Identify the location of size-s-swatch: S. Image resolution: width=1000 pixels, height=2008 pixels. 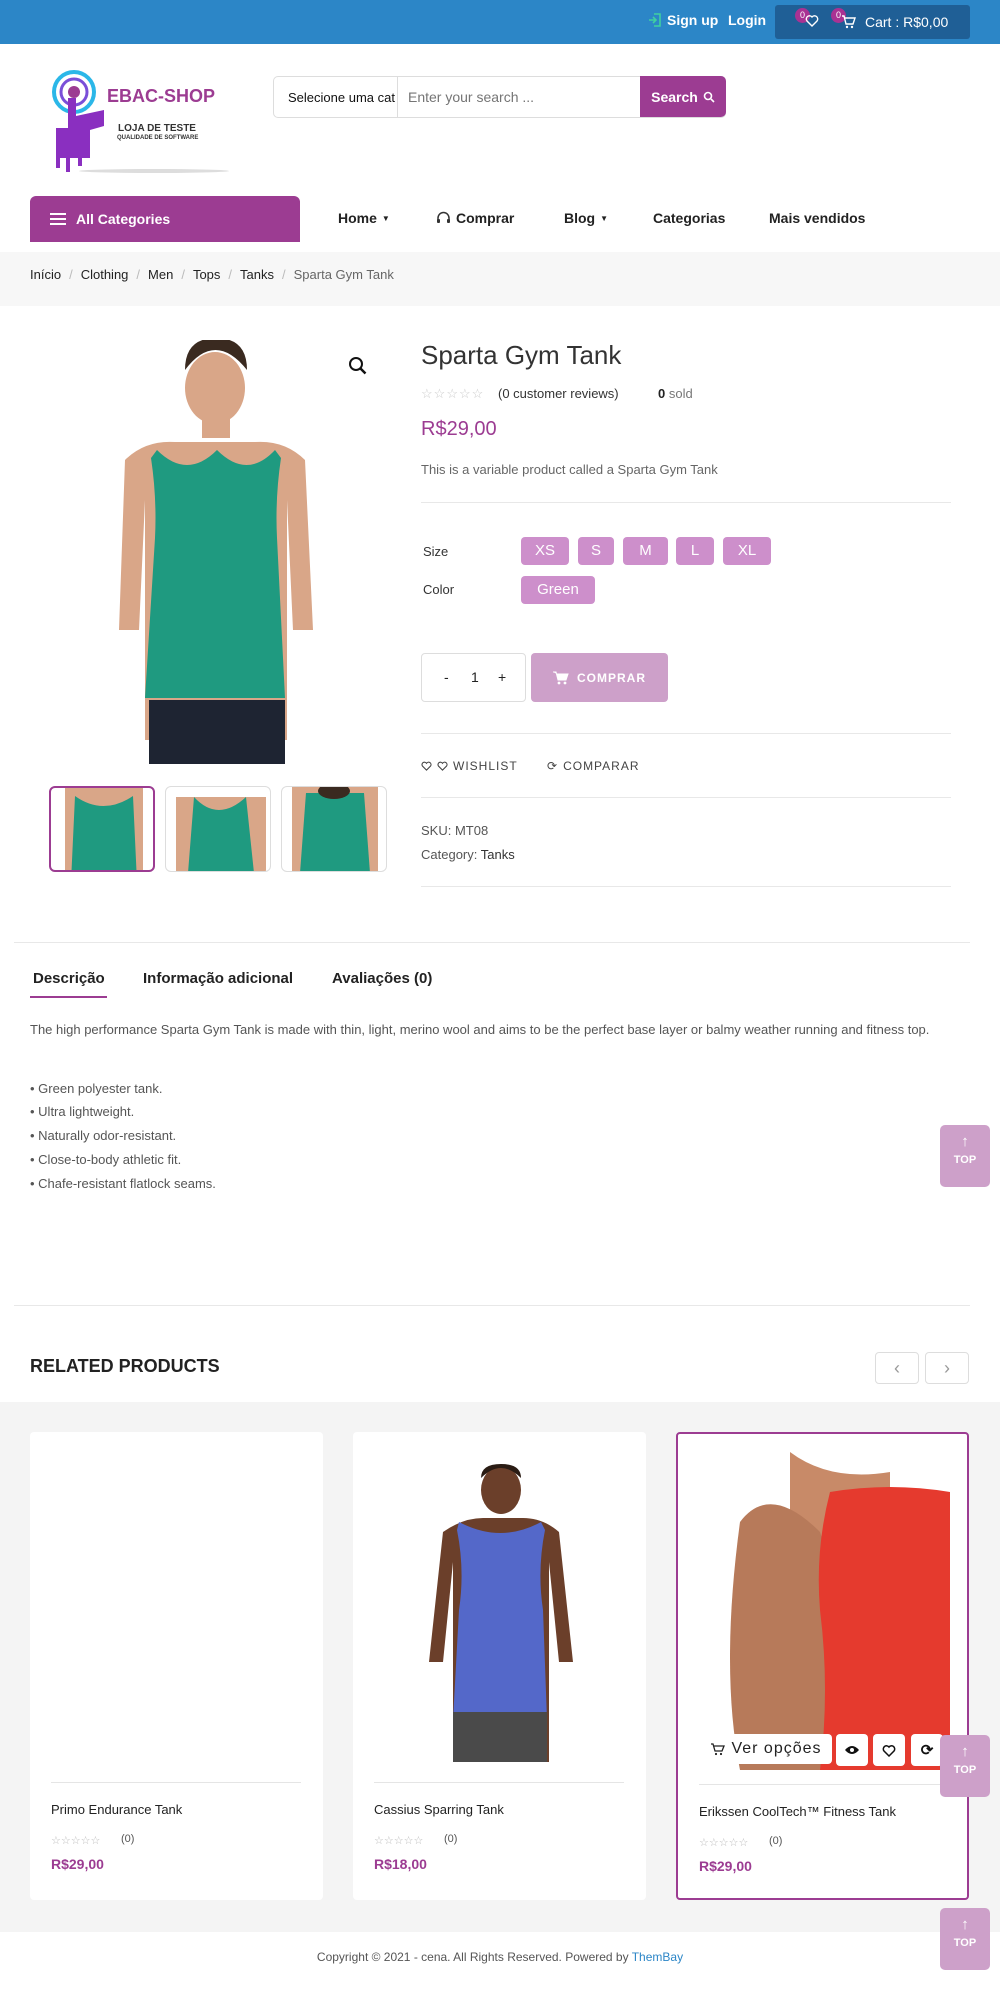
(596, 551).